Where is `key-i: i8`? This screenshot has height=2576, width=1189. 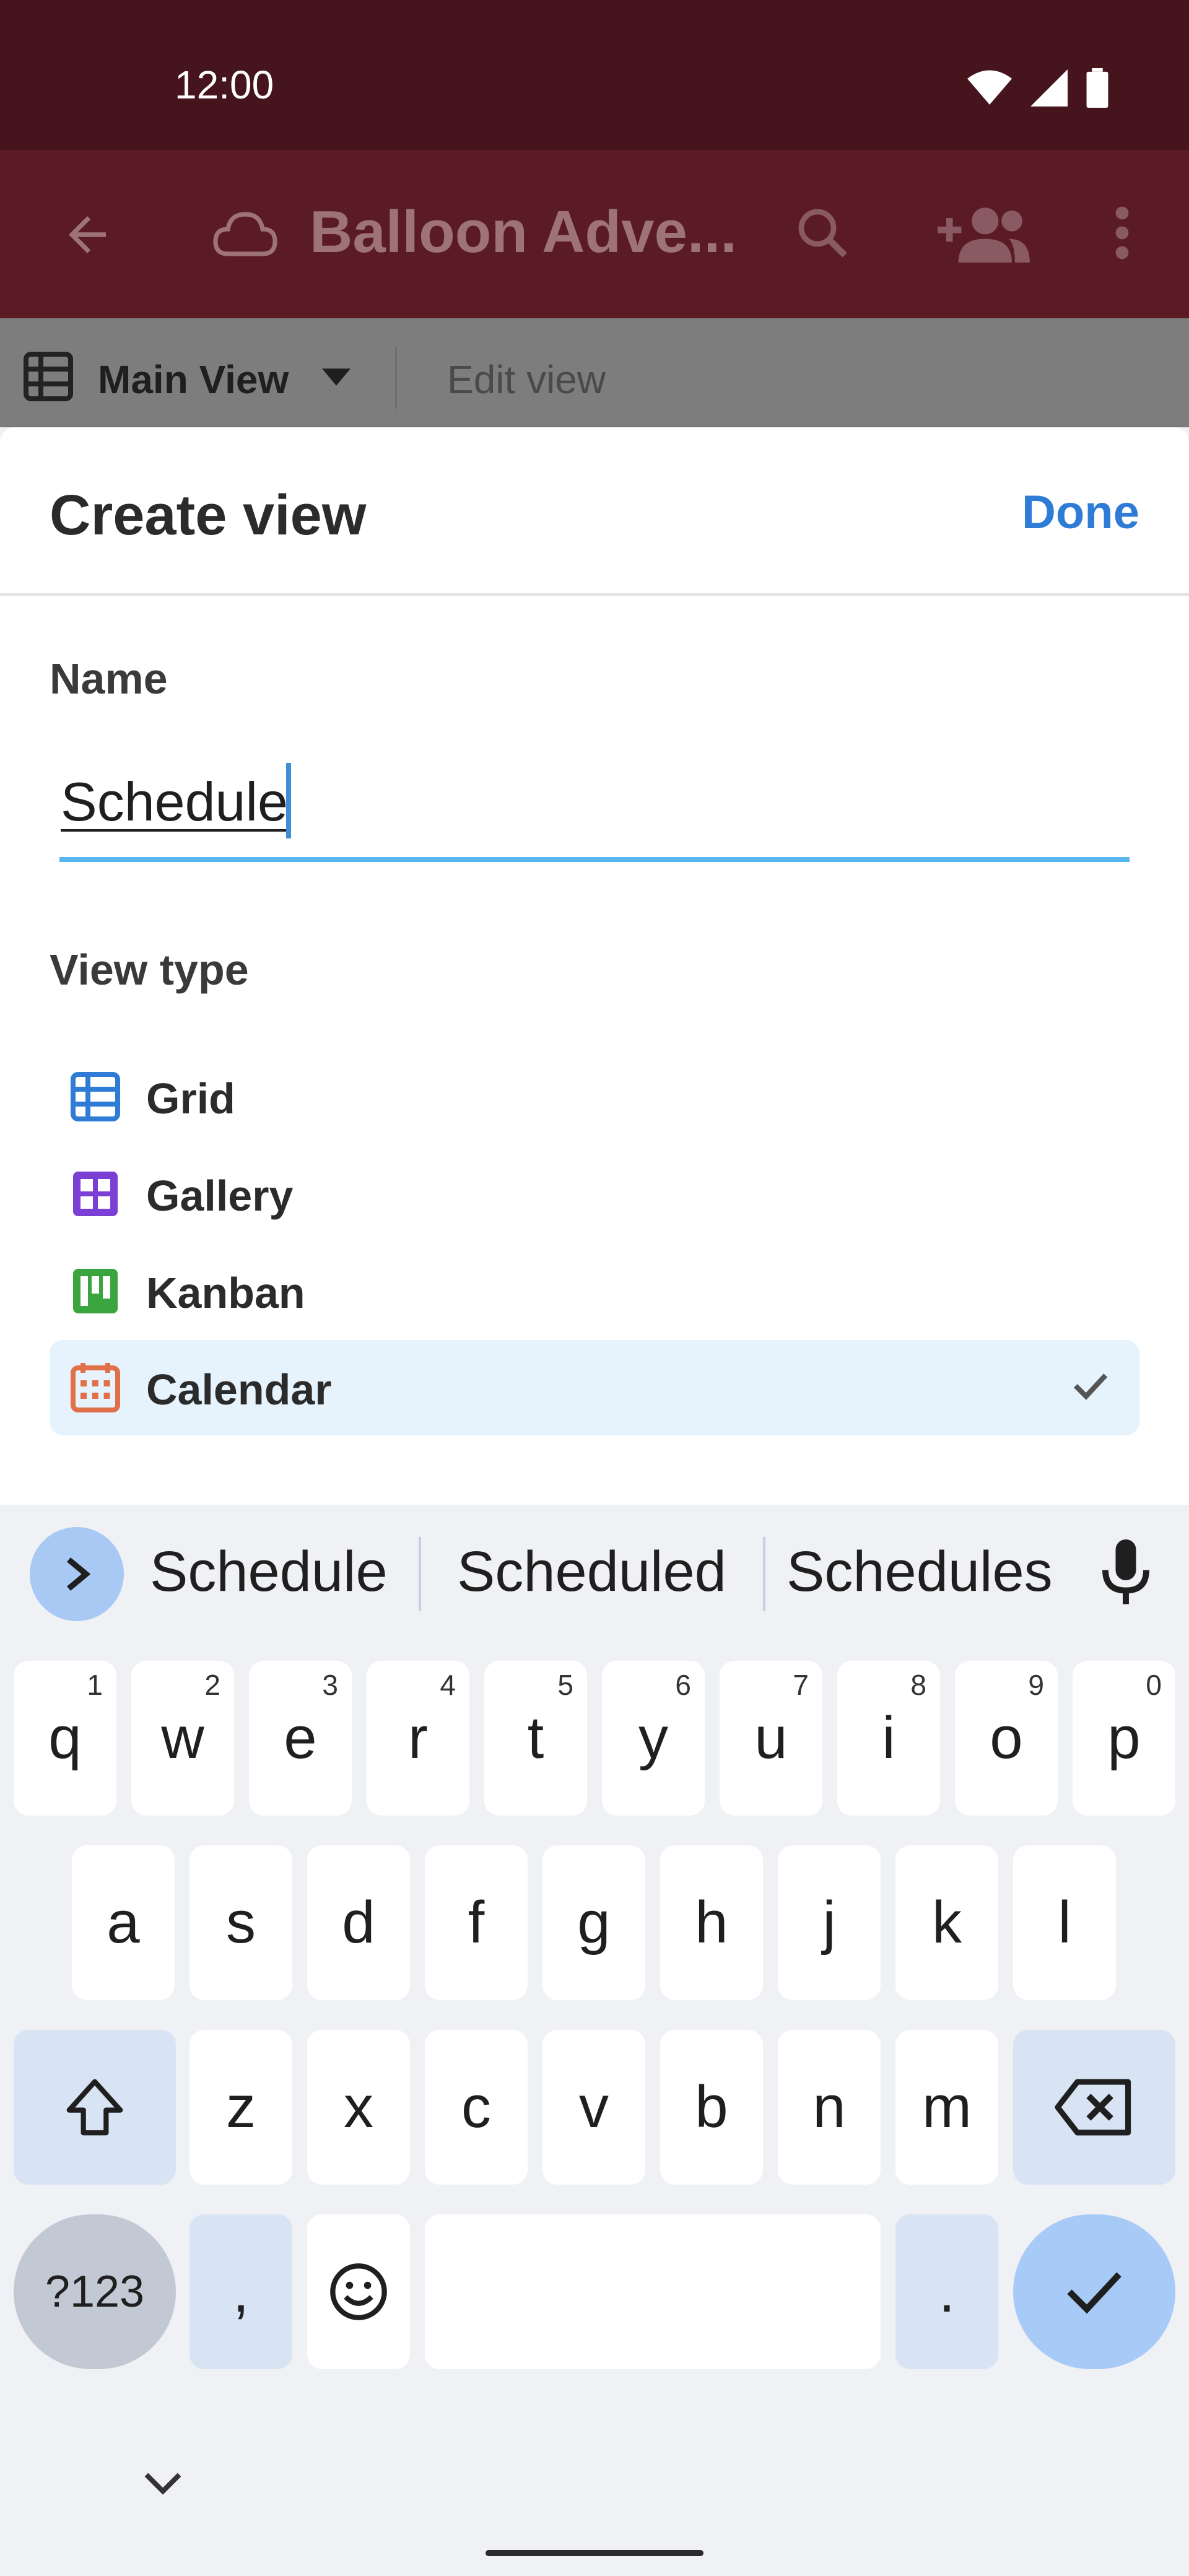 key-i: i8 is located at coordinates (888, 1738).